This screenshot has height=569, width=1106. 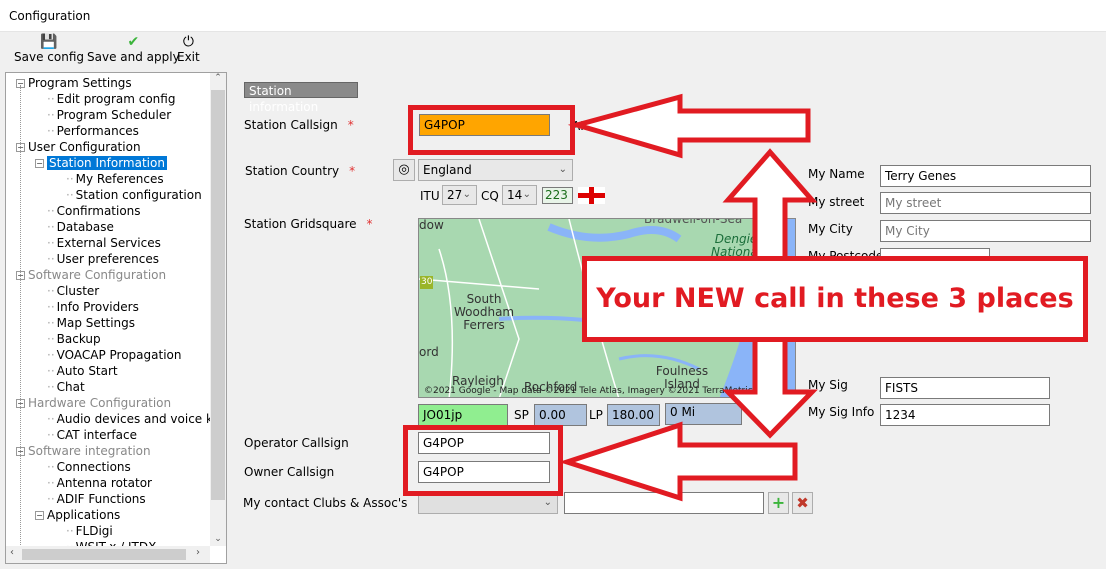 I want to click on callout-banner: Your NEW call in these 3 places, so click(x=835, y=299).